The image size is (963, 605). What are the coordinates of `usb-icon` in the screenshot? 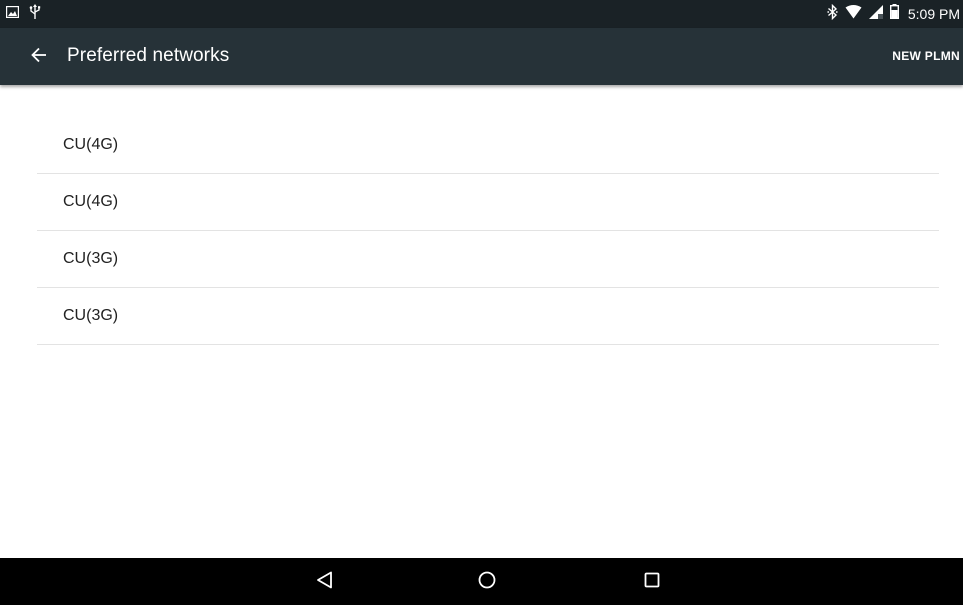 It's located at (35, 14).